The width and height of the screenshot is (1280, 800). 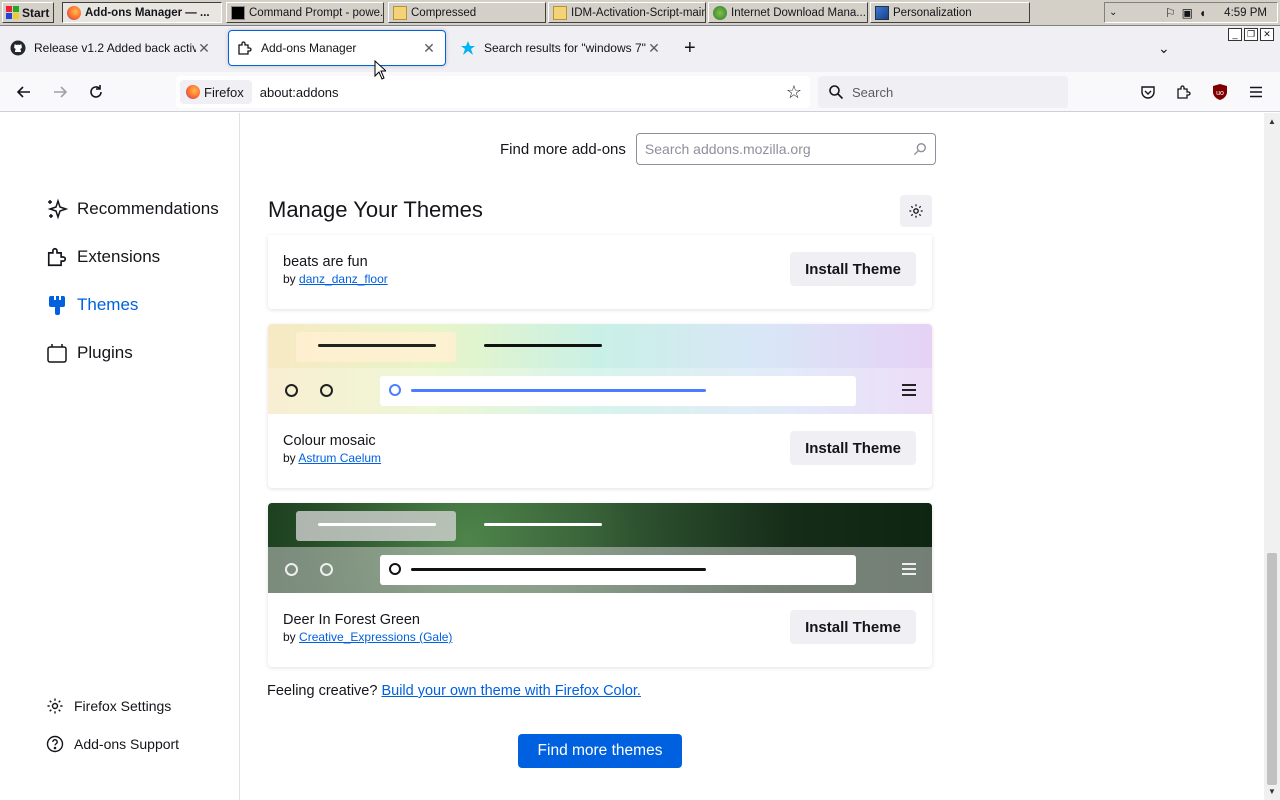 I want to click on preview-menu-icon, so click(x=909, y=385).